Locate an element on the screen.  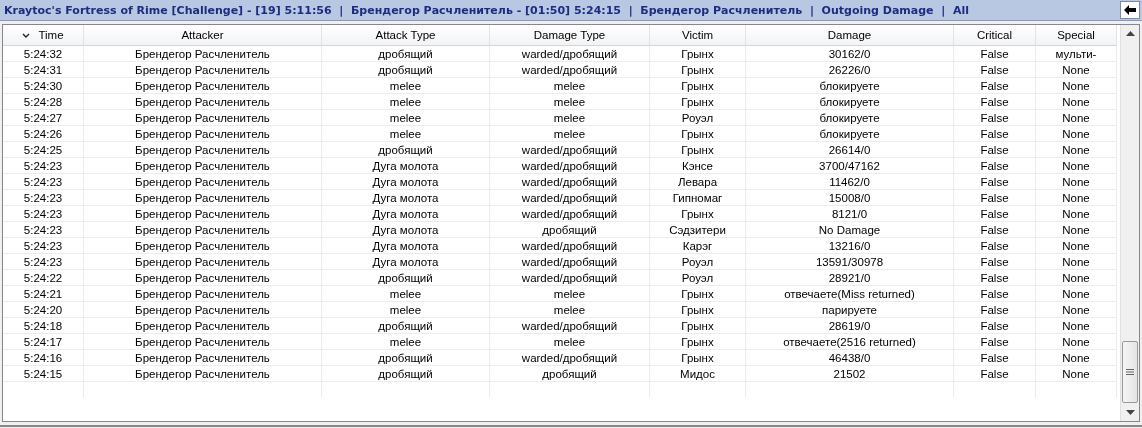
table-cell: 5:24:25 is located at coordinates (43, 150).